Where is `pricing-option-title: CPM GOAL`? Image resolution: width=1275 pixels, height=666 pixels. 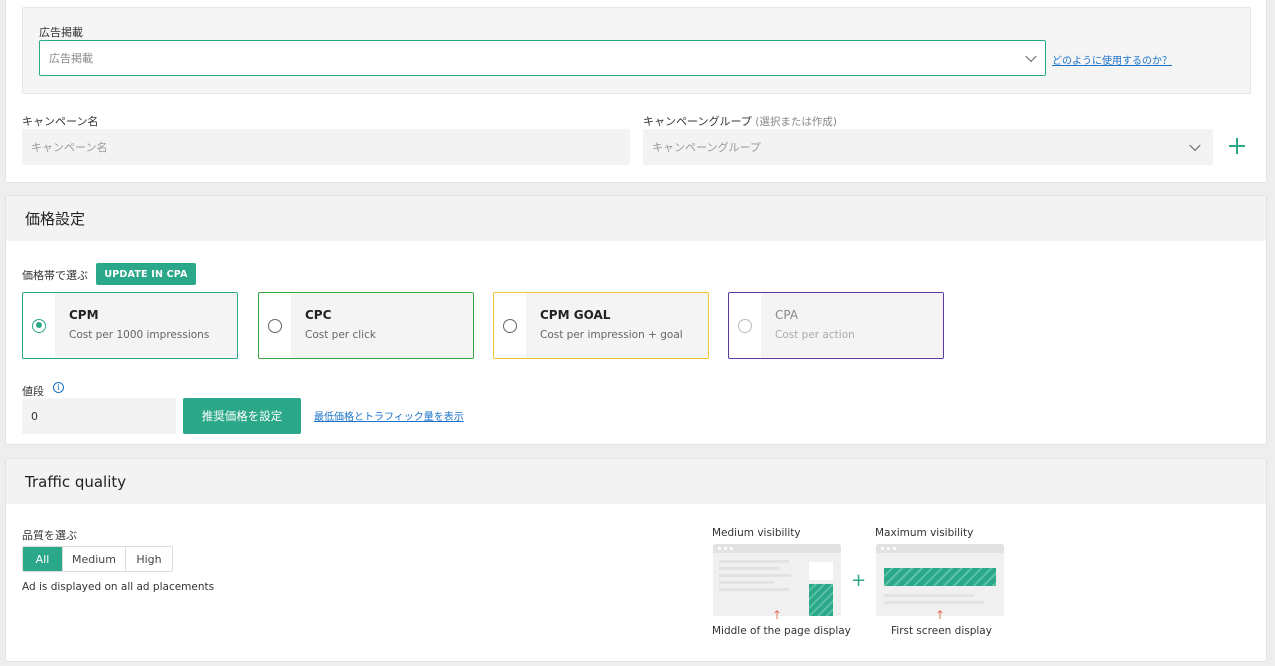 pricing-option-title: CPM GOAL is located at coordinates (575, 315).